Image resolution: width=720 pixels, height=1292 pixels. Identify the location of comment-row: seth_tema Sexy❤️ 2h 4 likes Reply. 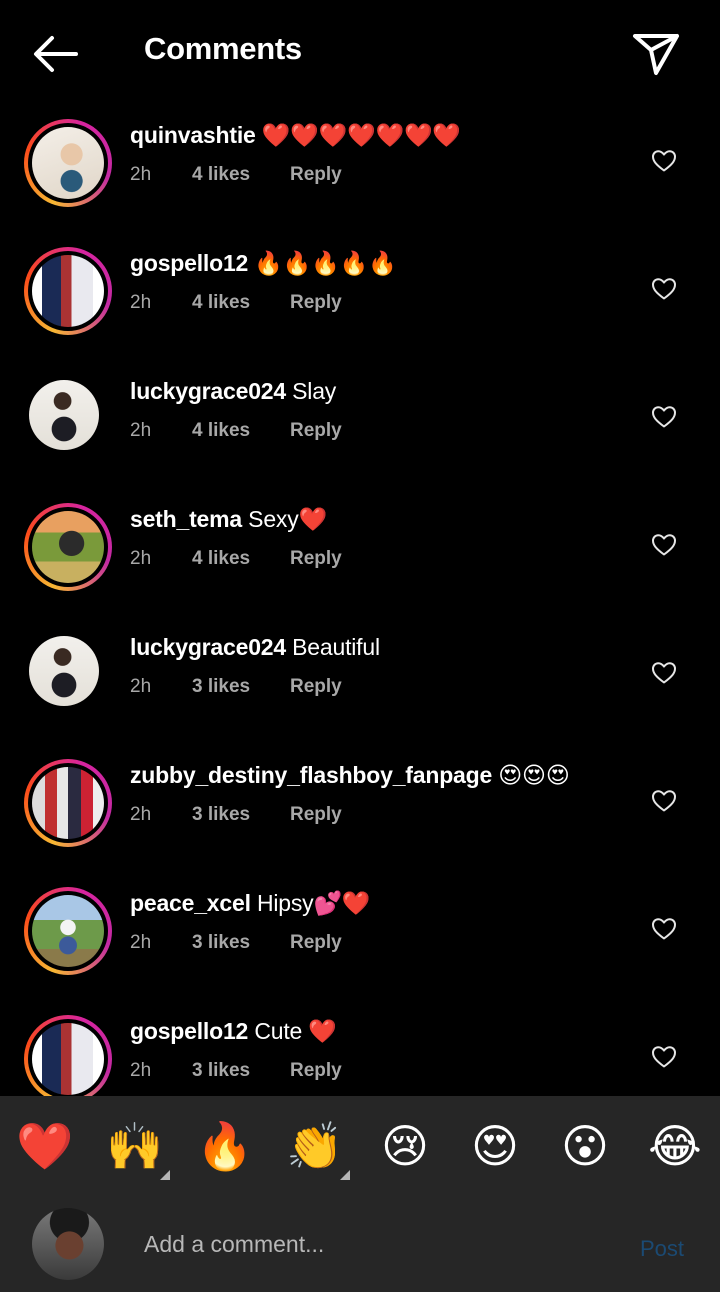
(360, 552).